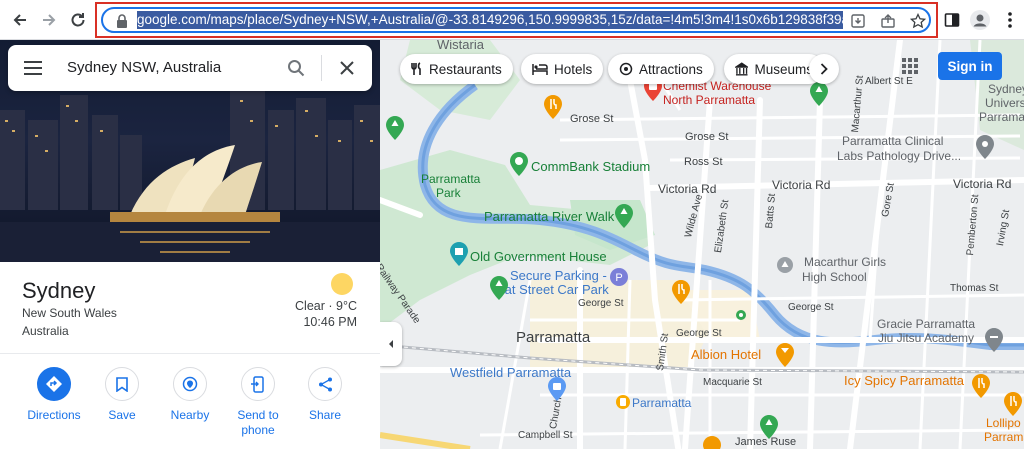 This screenshot has width=1024, height=449. What do you see at coordinates (347, 68) in the screenshot?
I see `close-icon` at bounding box center [347, 68].